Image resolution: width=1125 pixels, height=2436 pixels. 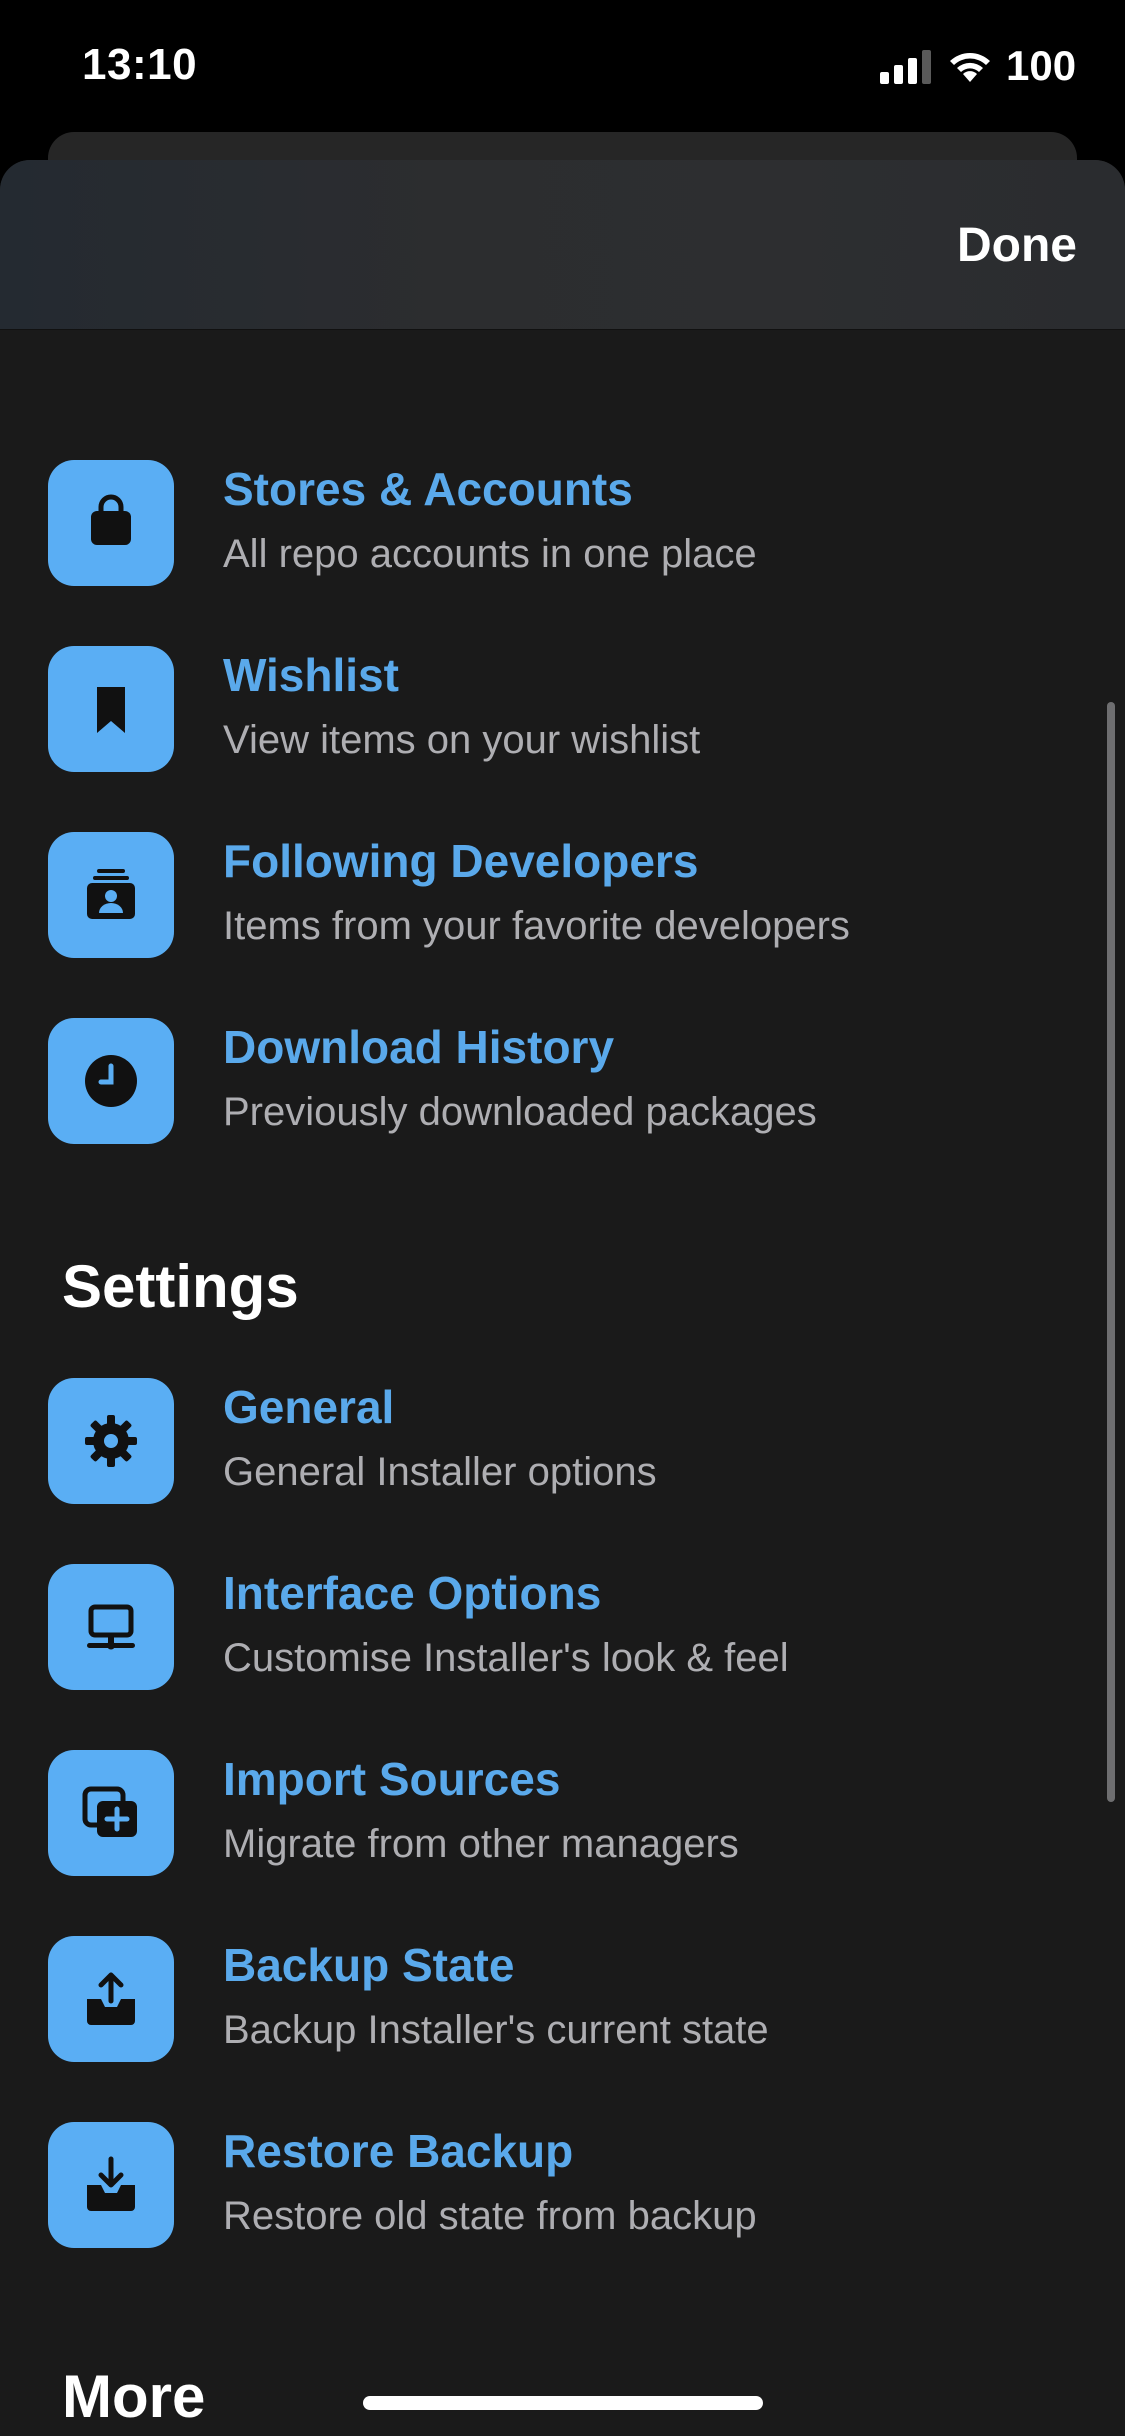 I want to click on scrollbar, so click(x=1111, y=1252).